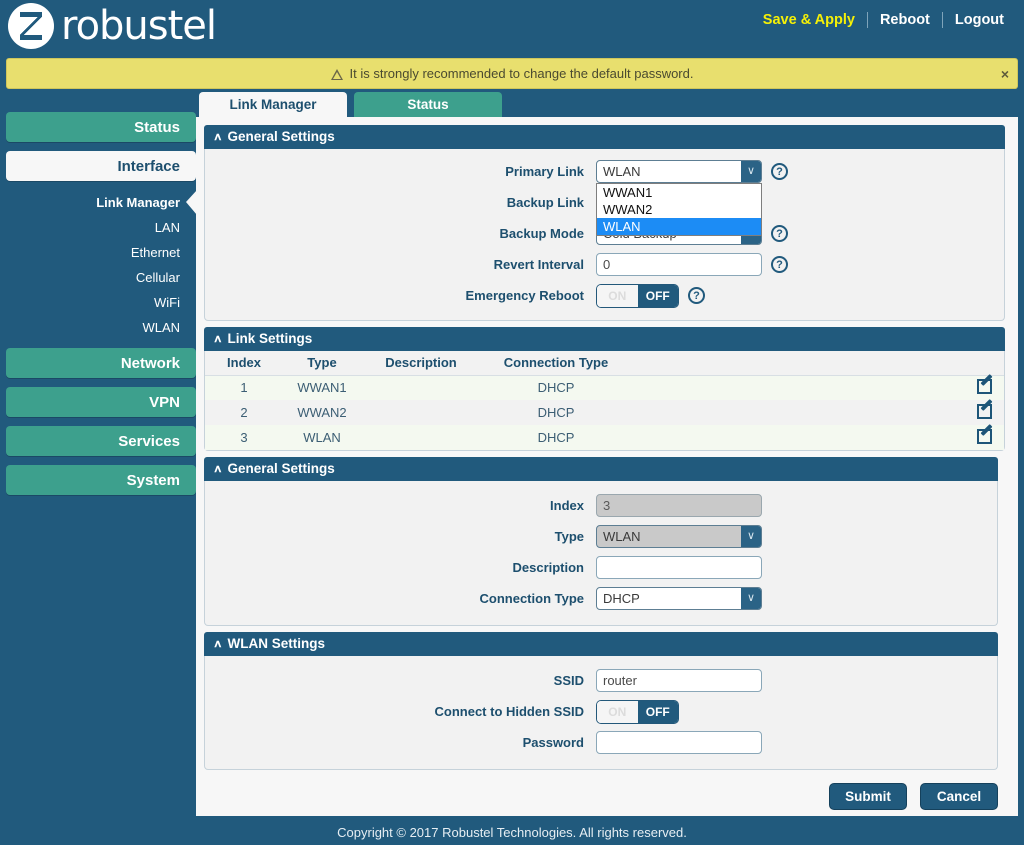 The width and height of the screenshot is (1024, 845). I want to click on sidebar-label: Status, so click(157, 127).